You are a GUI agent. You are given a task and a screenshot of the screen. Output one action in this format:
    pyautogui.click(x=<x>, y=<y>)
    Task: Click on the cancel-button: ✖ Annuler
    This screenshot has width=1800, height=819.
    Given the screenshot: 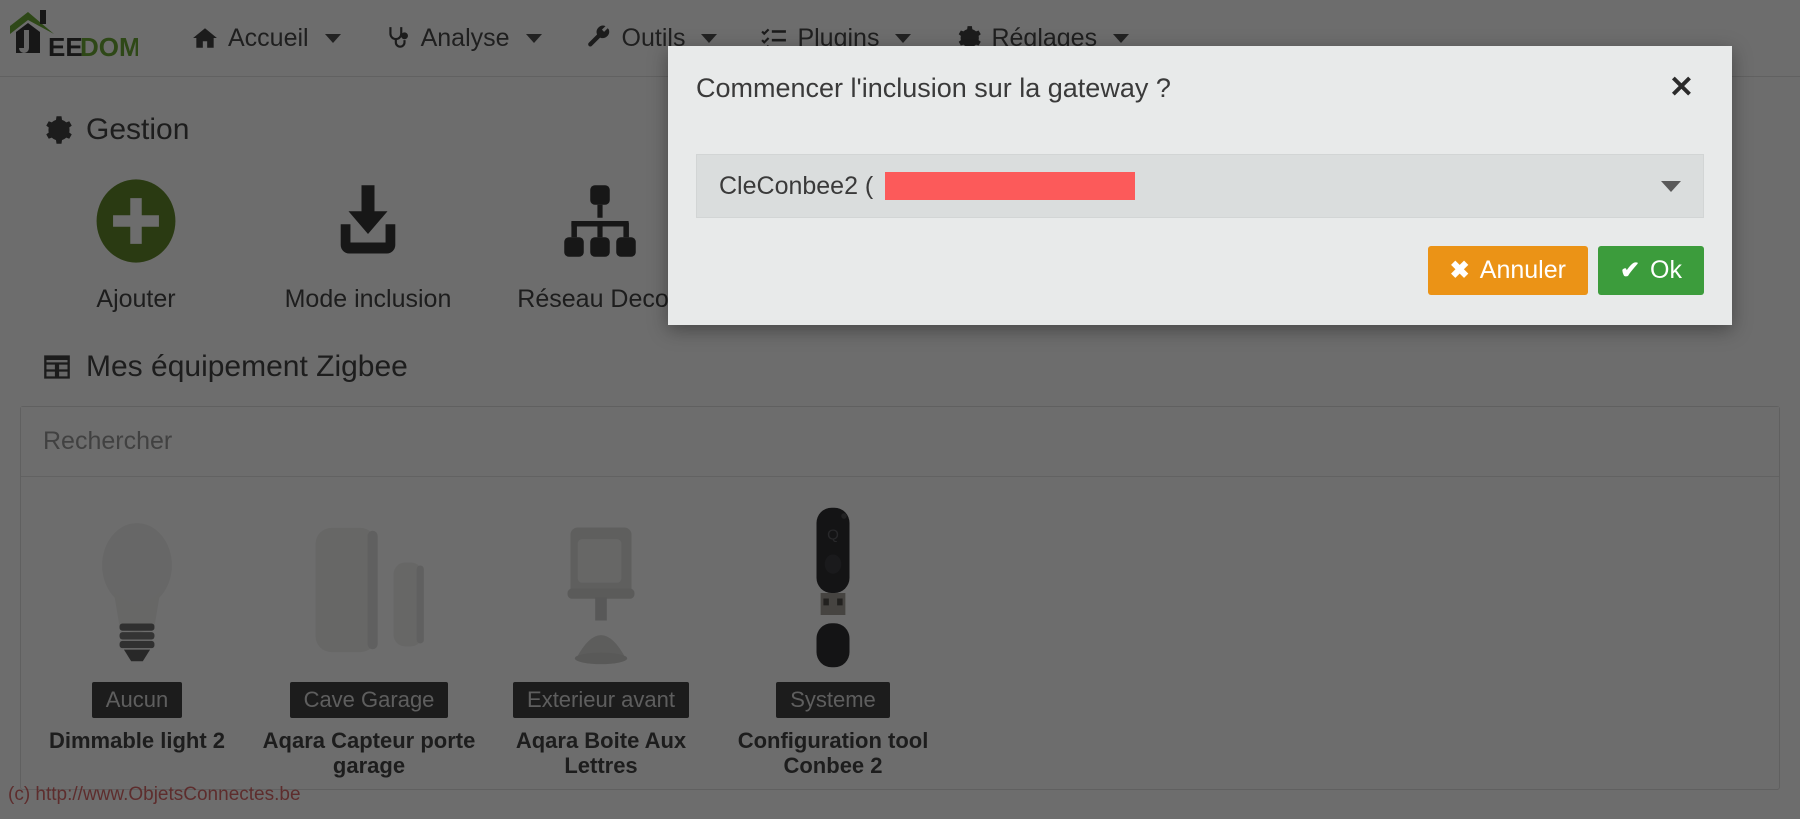 What is the action you would take?
    pyautogui.click(x=1507, y=270)
    